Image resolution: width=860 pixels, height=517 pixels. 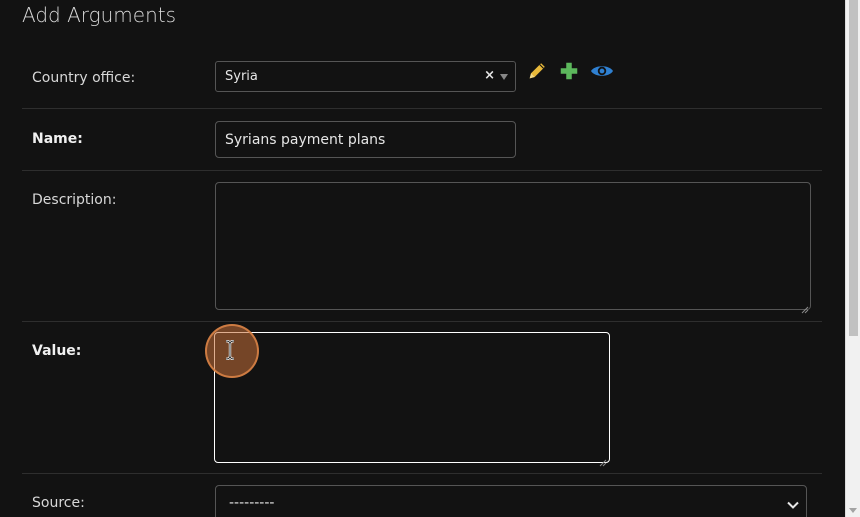 What do you see at coordinates (570, 72) in the screenshot?
I see `plus-icon` at bounding box center [570, 72].